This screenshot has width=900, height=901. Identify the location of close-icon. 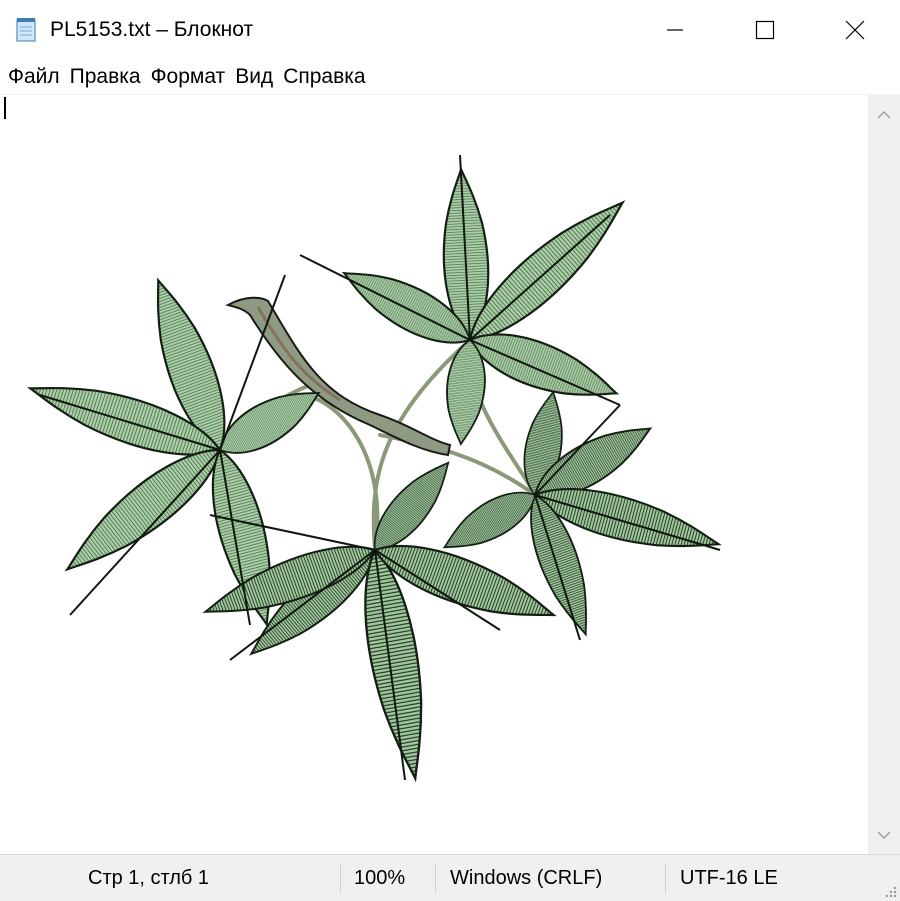
(855, 30).